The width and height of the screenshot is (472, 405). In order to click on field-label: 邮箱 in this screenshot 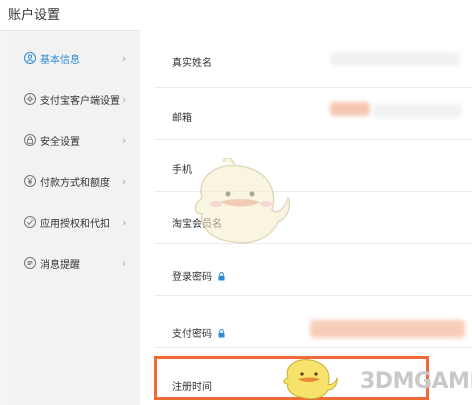, I will do `click(182, 118)`.